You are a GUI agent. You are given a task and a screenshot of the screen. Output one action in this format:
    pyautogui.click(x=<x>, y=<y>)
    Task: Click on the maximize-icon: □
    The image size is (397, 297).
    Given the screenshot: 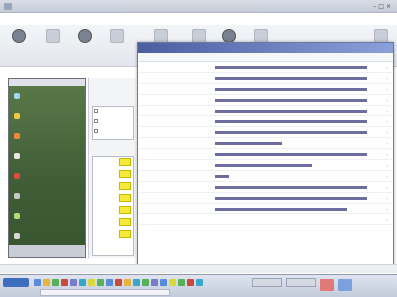 What is the action you would take?
    pyautogui.click(x=382, y=6)
    